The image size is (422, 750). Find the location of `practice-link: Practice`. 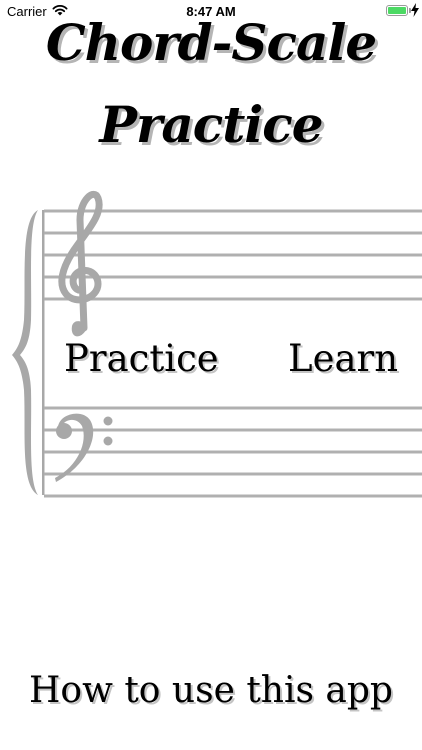

practice-link: Practice is located at coordinates (141, 358).